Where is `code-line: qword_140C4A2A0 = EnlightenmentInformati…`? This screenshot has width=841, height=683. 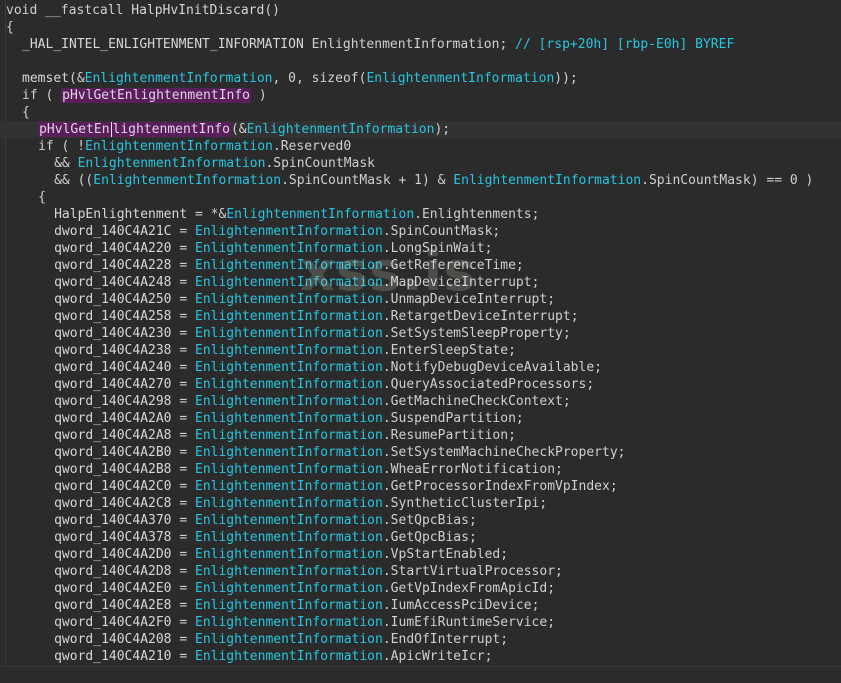
code-line: qword_140C4A2A0 = EnlightenmentInformati… is located at coordinates (420, 418).